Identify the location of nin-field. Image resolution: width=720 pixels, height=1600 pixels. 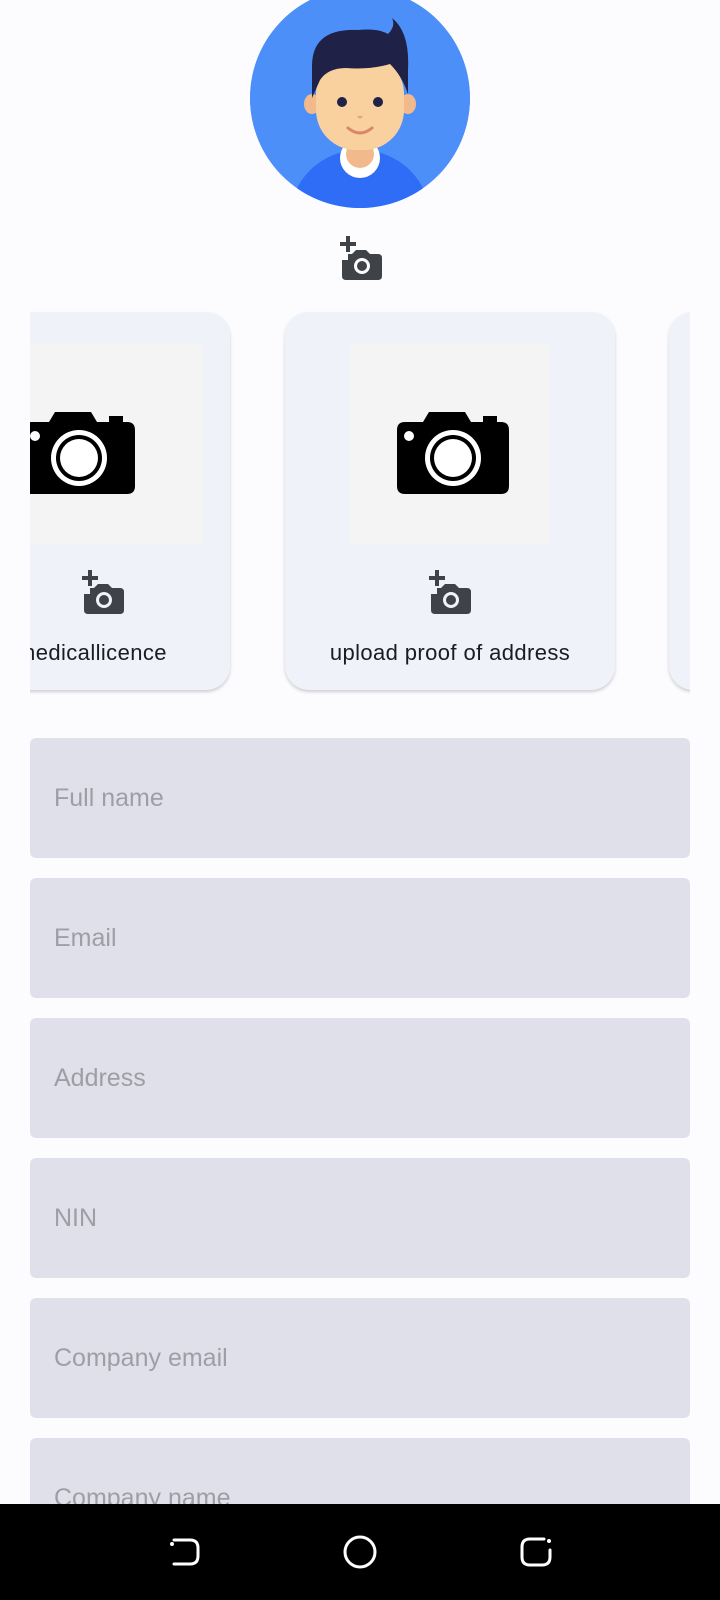
(360, 1218).